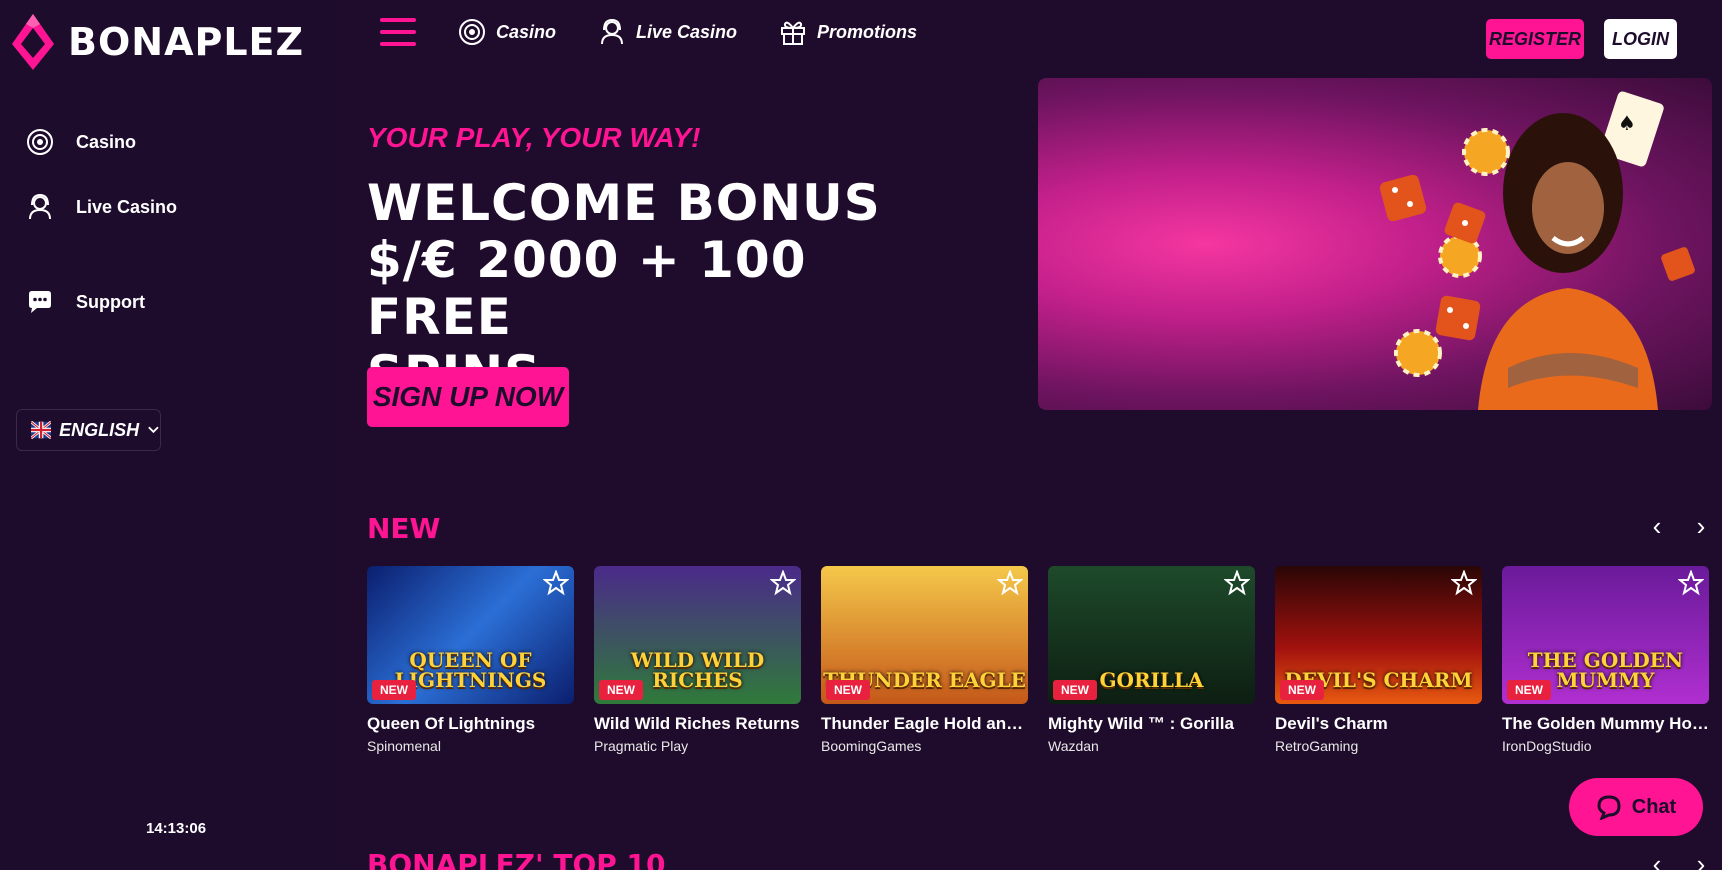  What do you see at coordinates (687, 31) in the screenshot?
I see `nav-link-label: Live Casino` at bounding box center [687, 31].